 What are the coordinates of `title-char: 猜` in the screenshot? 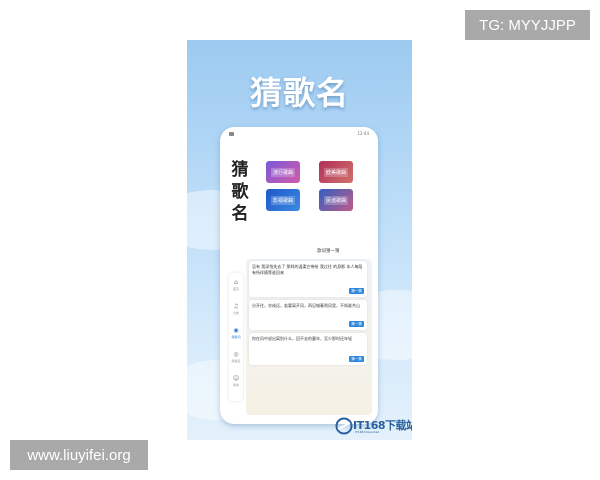 It's located at (240, 170).